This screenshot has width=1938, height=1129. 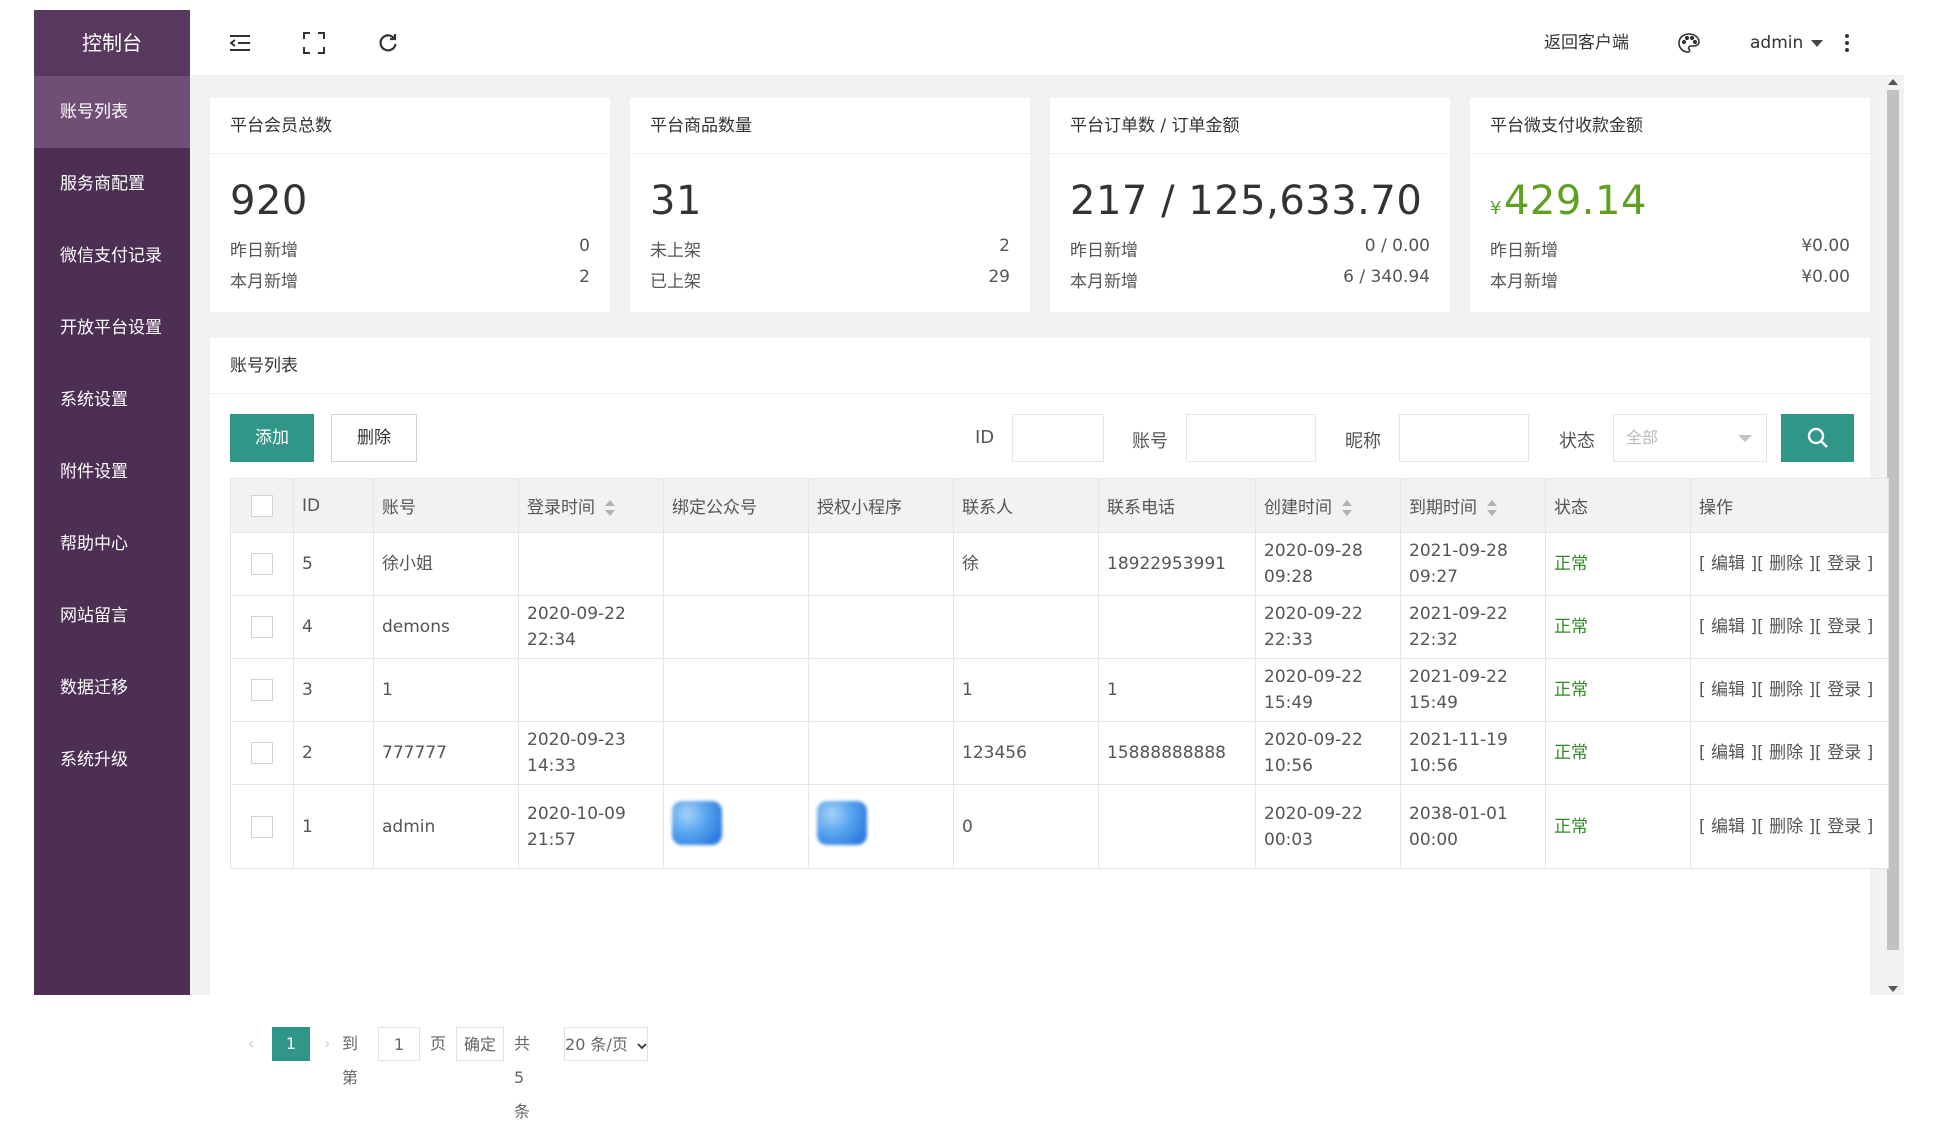 I want to click on select-all-cell, so click(x=262, y=505).